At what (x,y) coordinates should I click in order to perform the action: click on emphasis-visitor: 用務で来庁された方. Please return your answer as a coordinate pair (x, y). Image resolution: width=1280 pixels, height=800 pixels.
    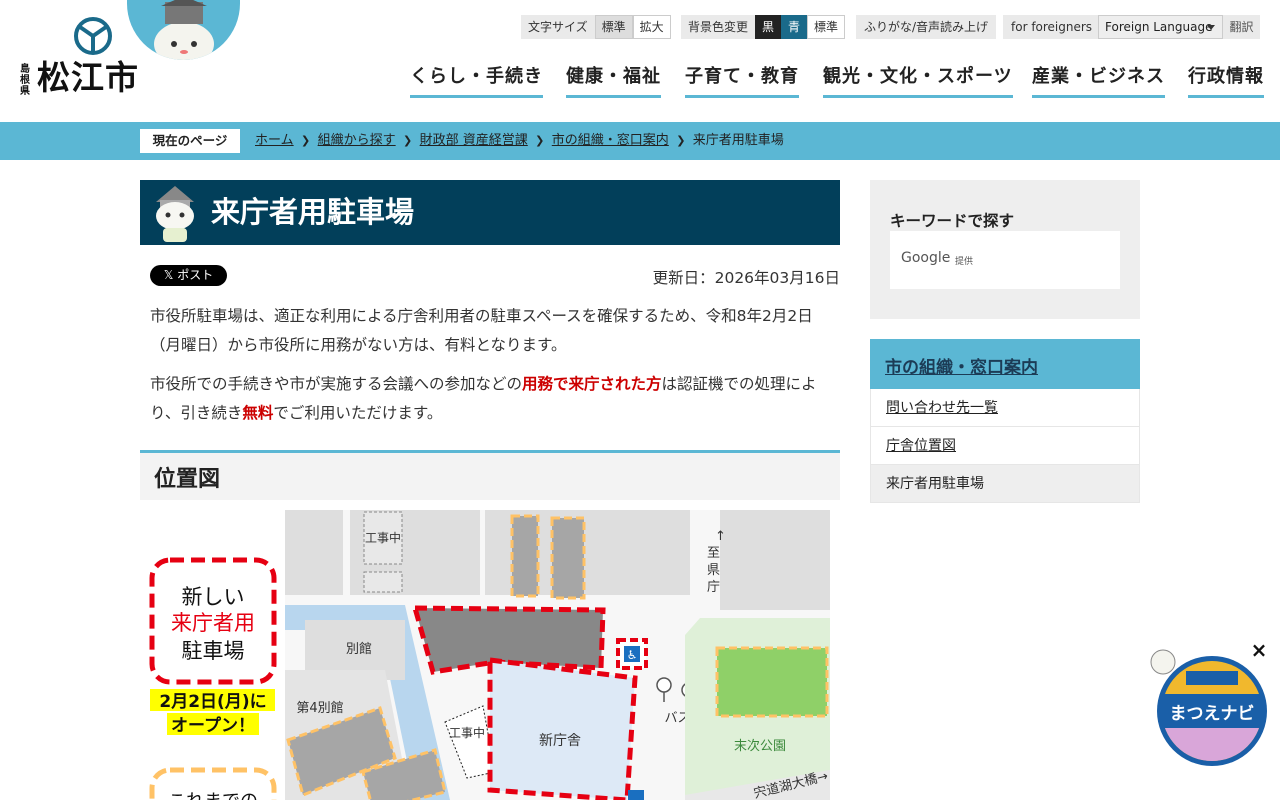
    Looking at the image, I should click on (592, 384).